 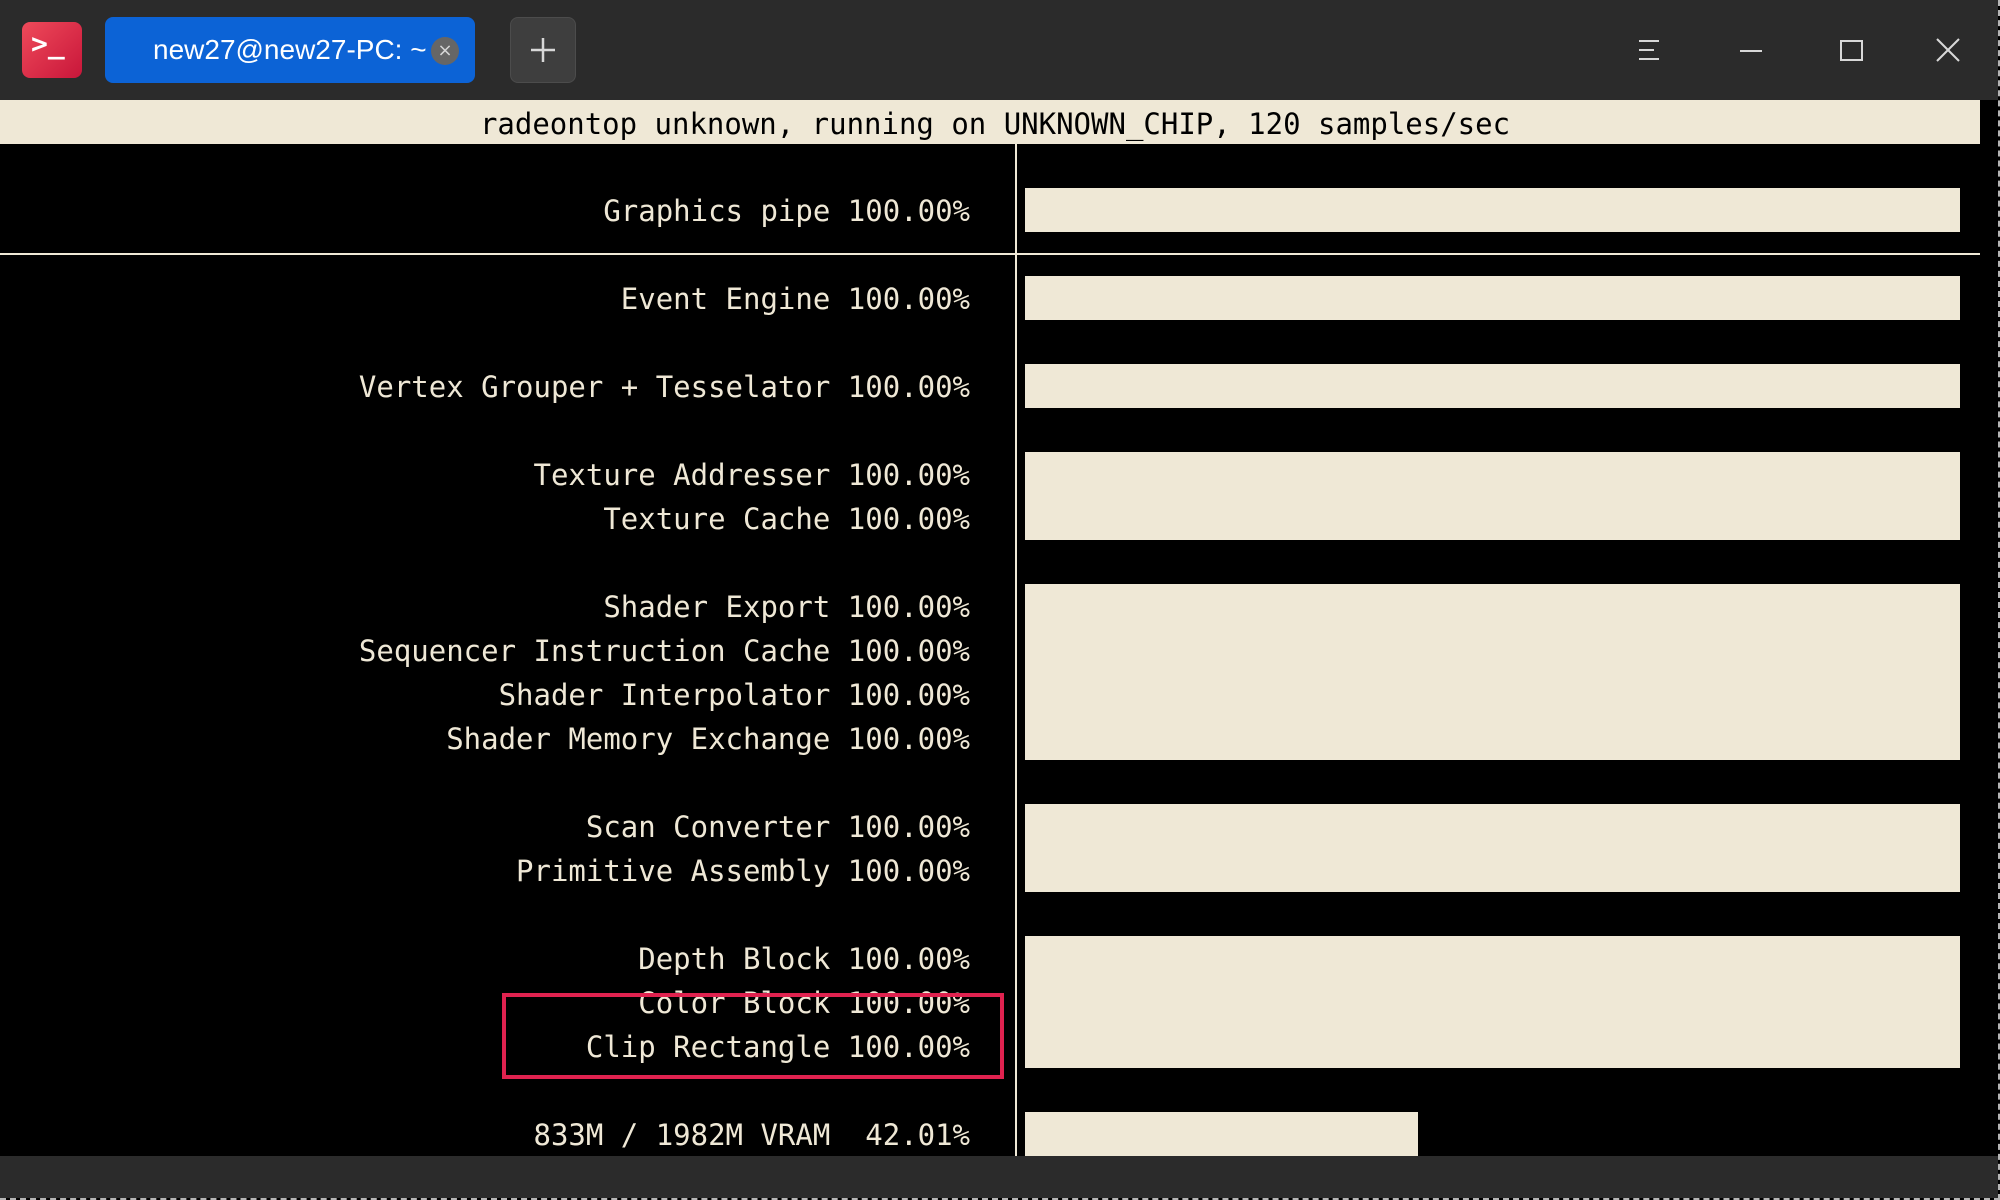 I want to click on vram-label: 833M / 1982M VRAM 42.01%, so click(x=752, y=1135).